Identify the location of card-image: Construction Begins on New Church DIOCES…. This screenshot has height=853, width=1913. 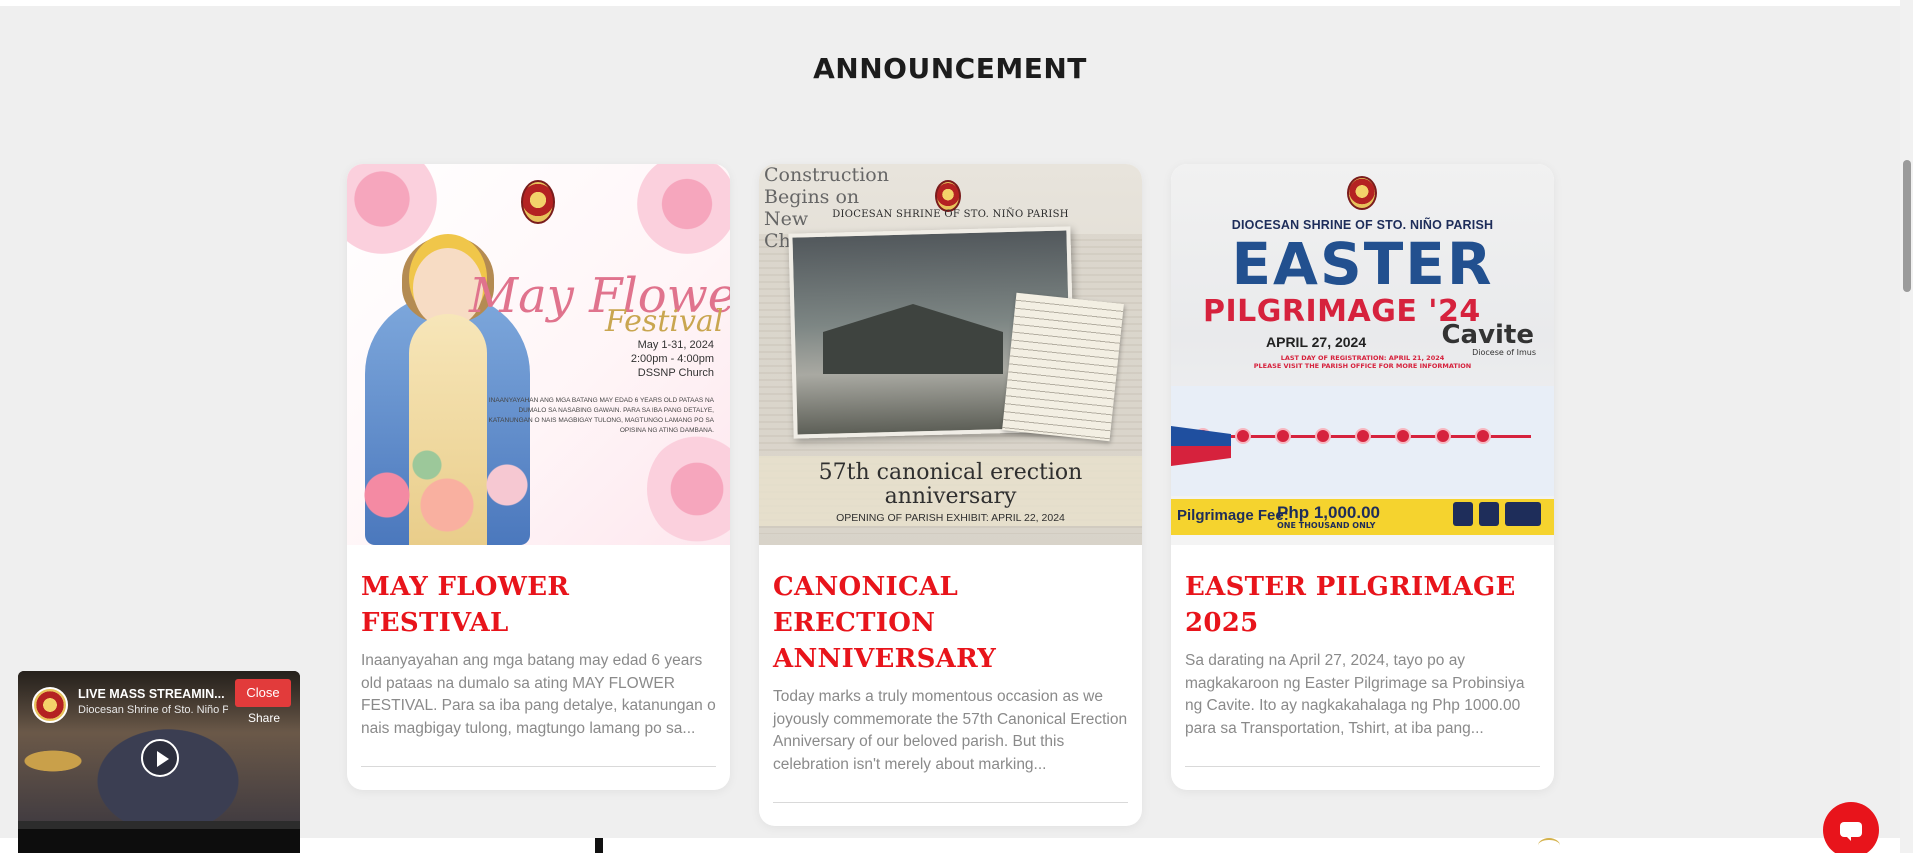
(950, 354).